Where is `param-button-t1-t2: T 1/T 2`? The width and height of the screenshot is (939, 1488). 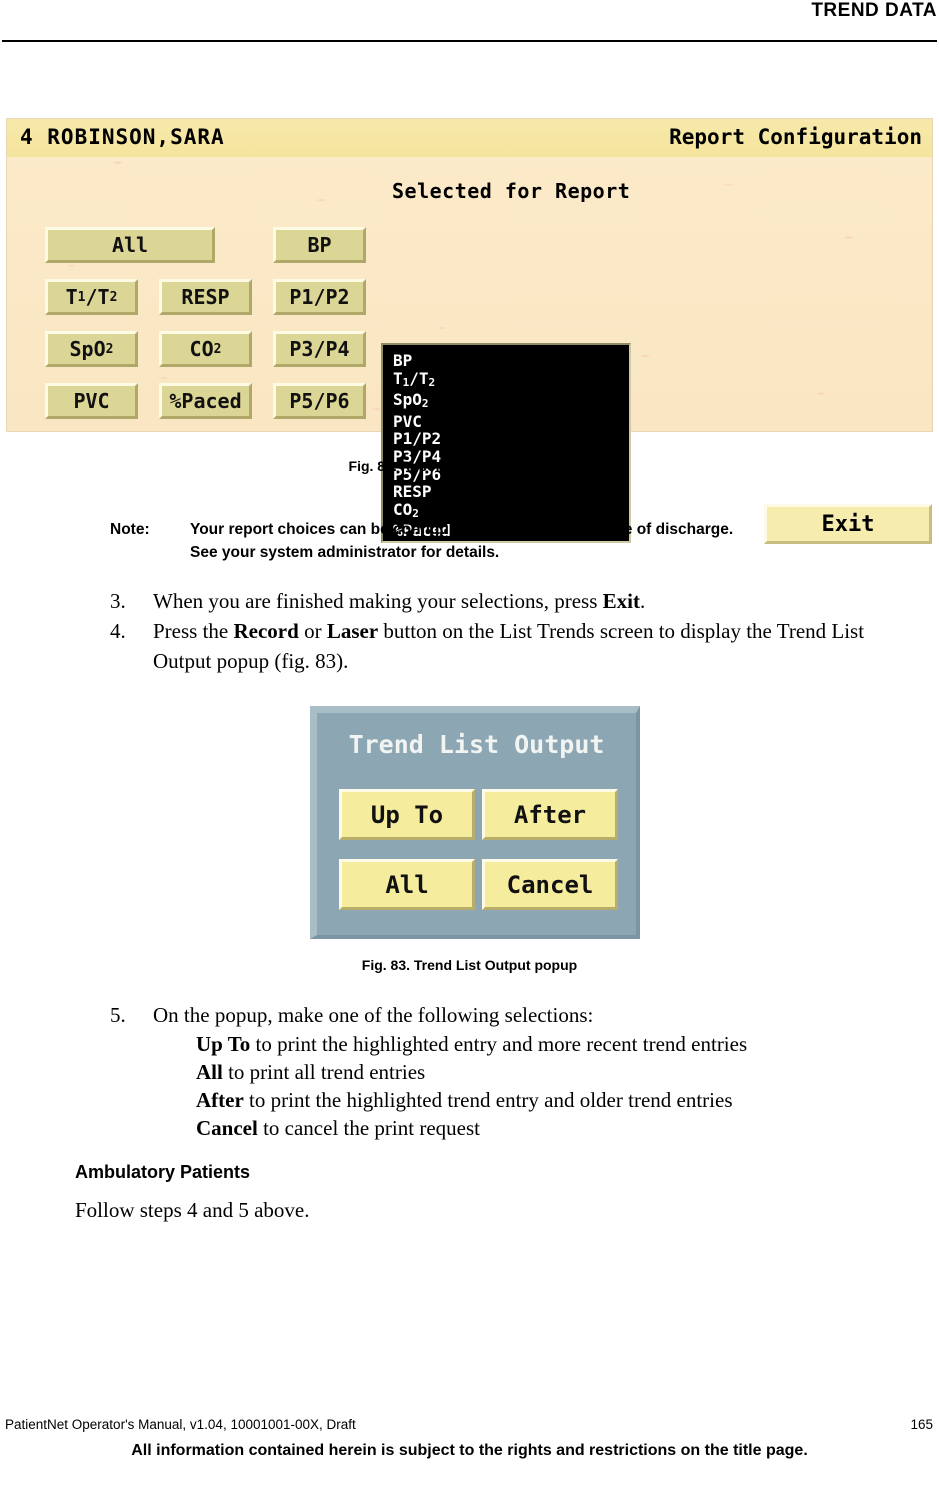 param-button-t1-t2: T 1/T 2 is located at coordinates (91, 297).